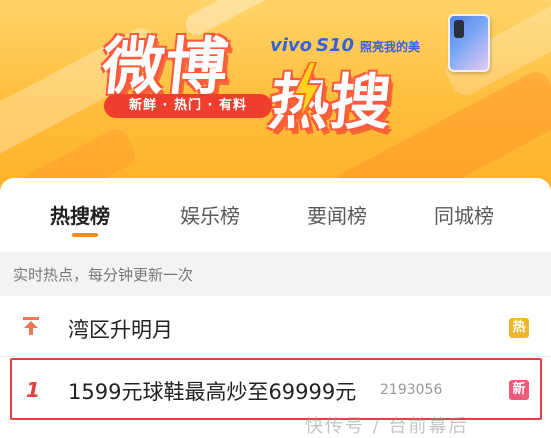 This screenshot has width=551, height=438. What do you see at coordinates (31, 326) in the screenshot?
I see `pinned-top-icon` at bounding box center [31, 326].